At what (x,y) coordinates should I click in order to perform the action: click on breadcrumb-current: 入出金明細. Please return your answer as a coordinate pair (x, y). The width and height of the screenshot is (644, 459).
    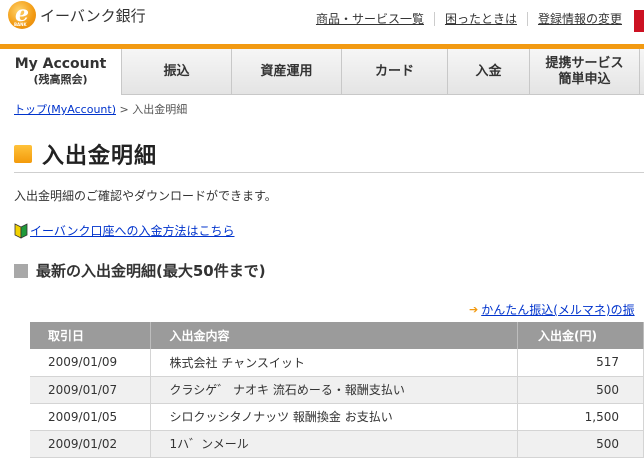
    Looking at the image, I should click on (160, 109).